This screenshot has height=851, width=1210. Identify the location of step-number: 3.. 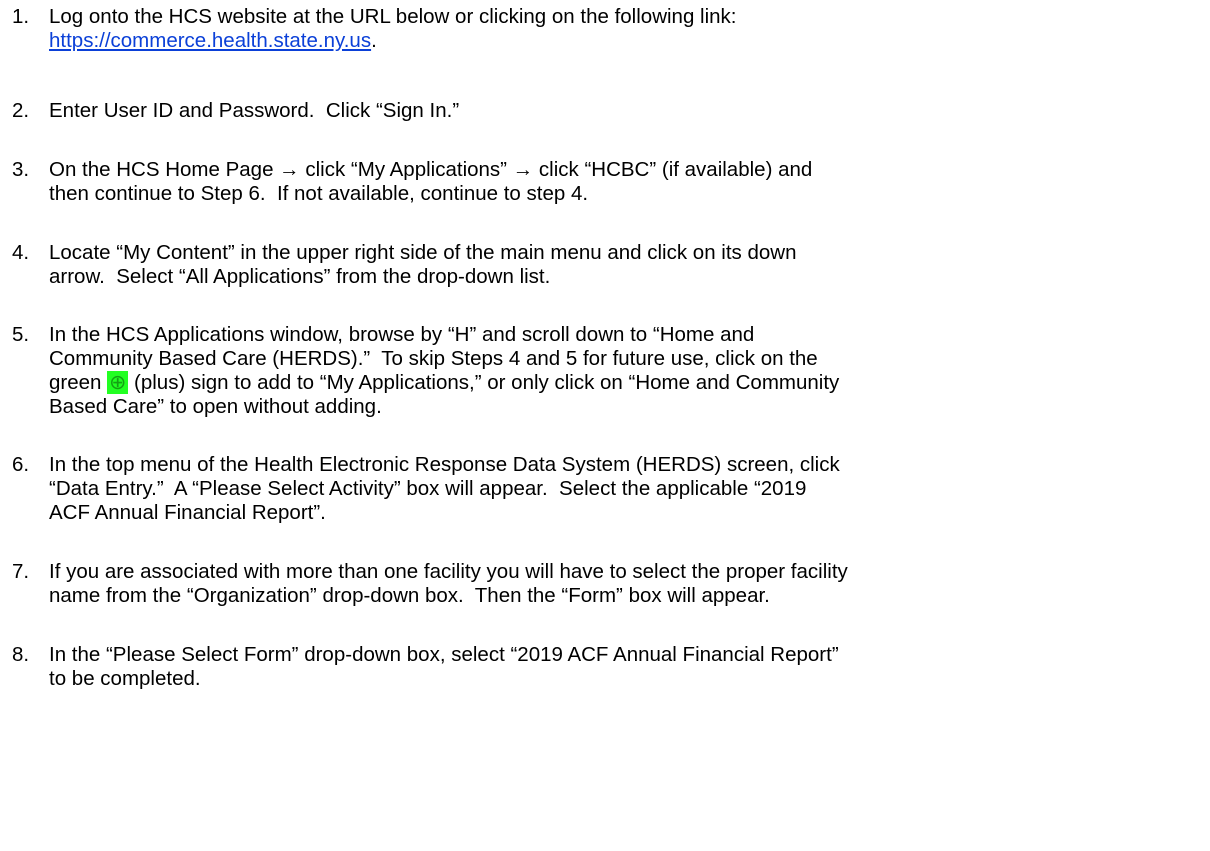
(21, 169).